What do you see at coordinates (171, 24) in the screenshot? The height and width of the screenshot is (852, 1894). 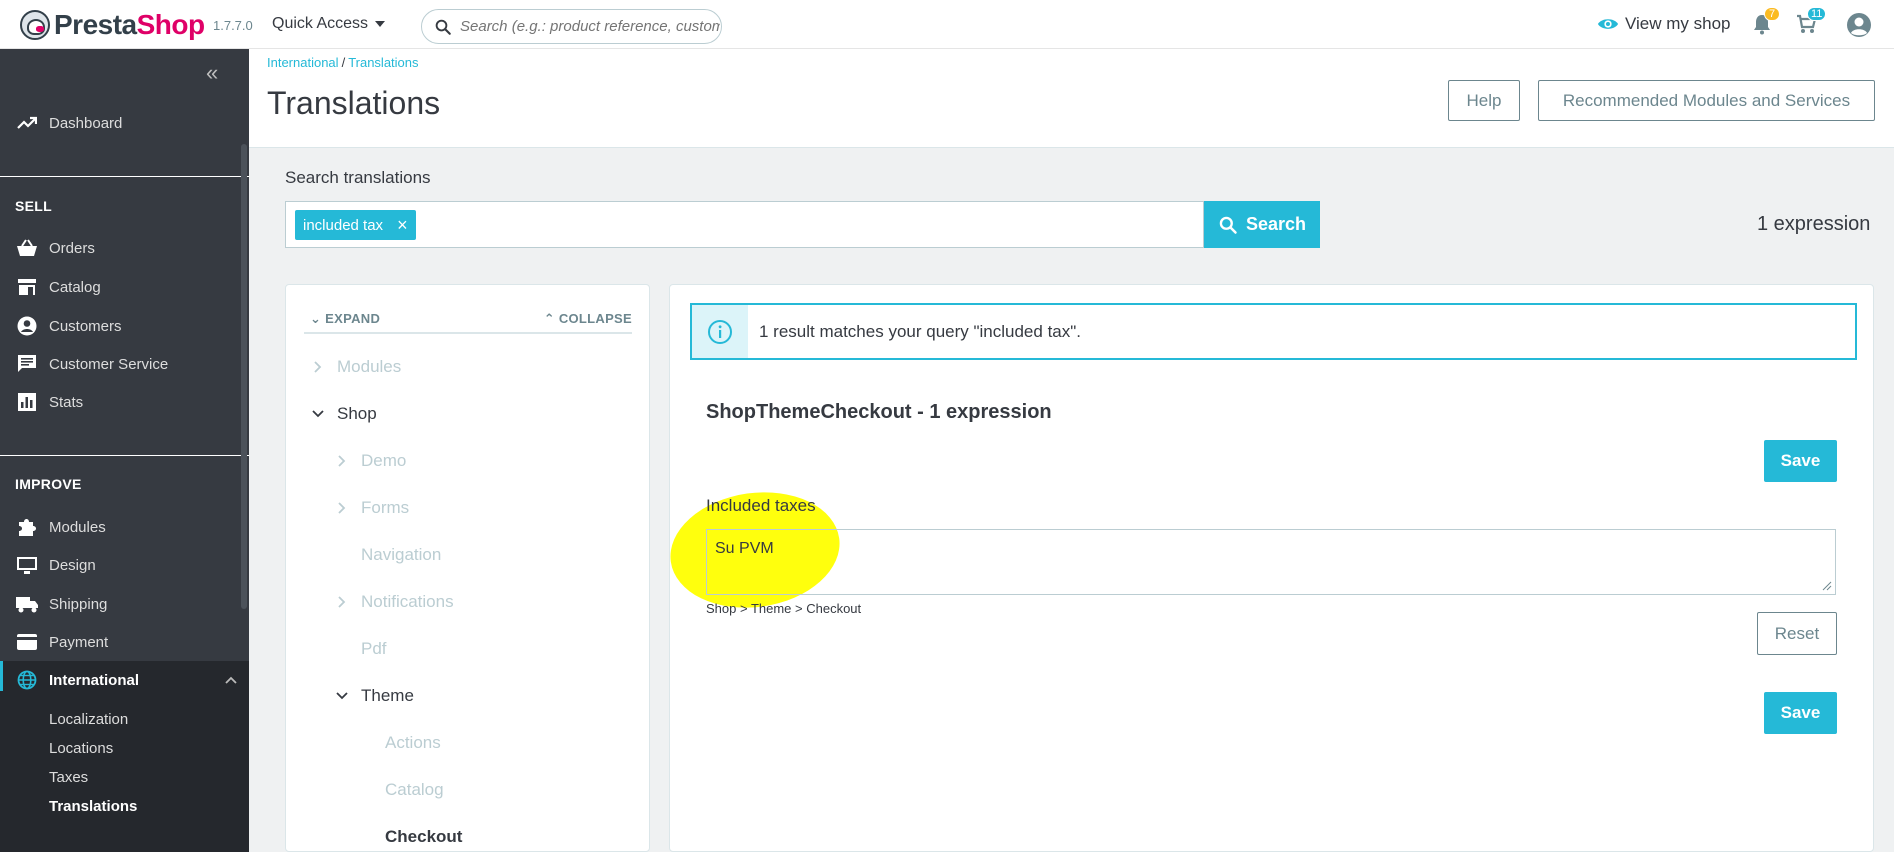 I see `logo-text-shop: Shop` at bounding box center [171, 24].